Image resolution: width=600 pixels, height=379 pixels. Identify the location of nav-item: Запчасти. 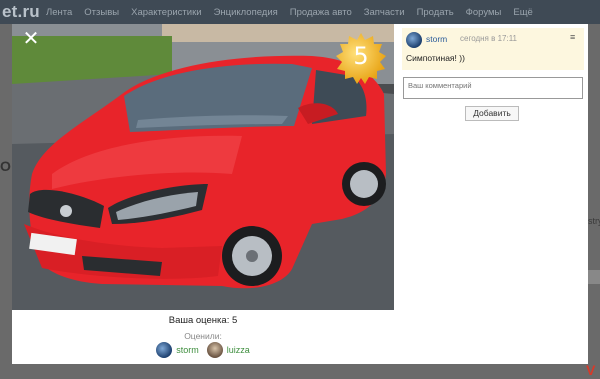
(384, 12).